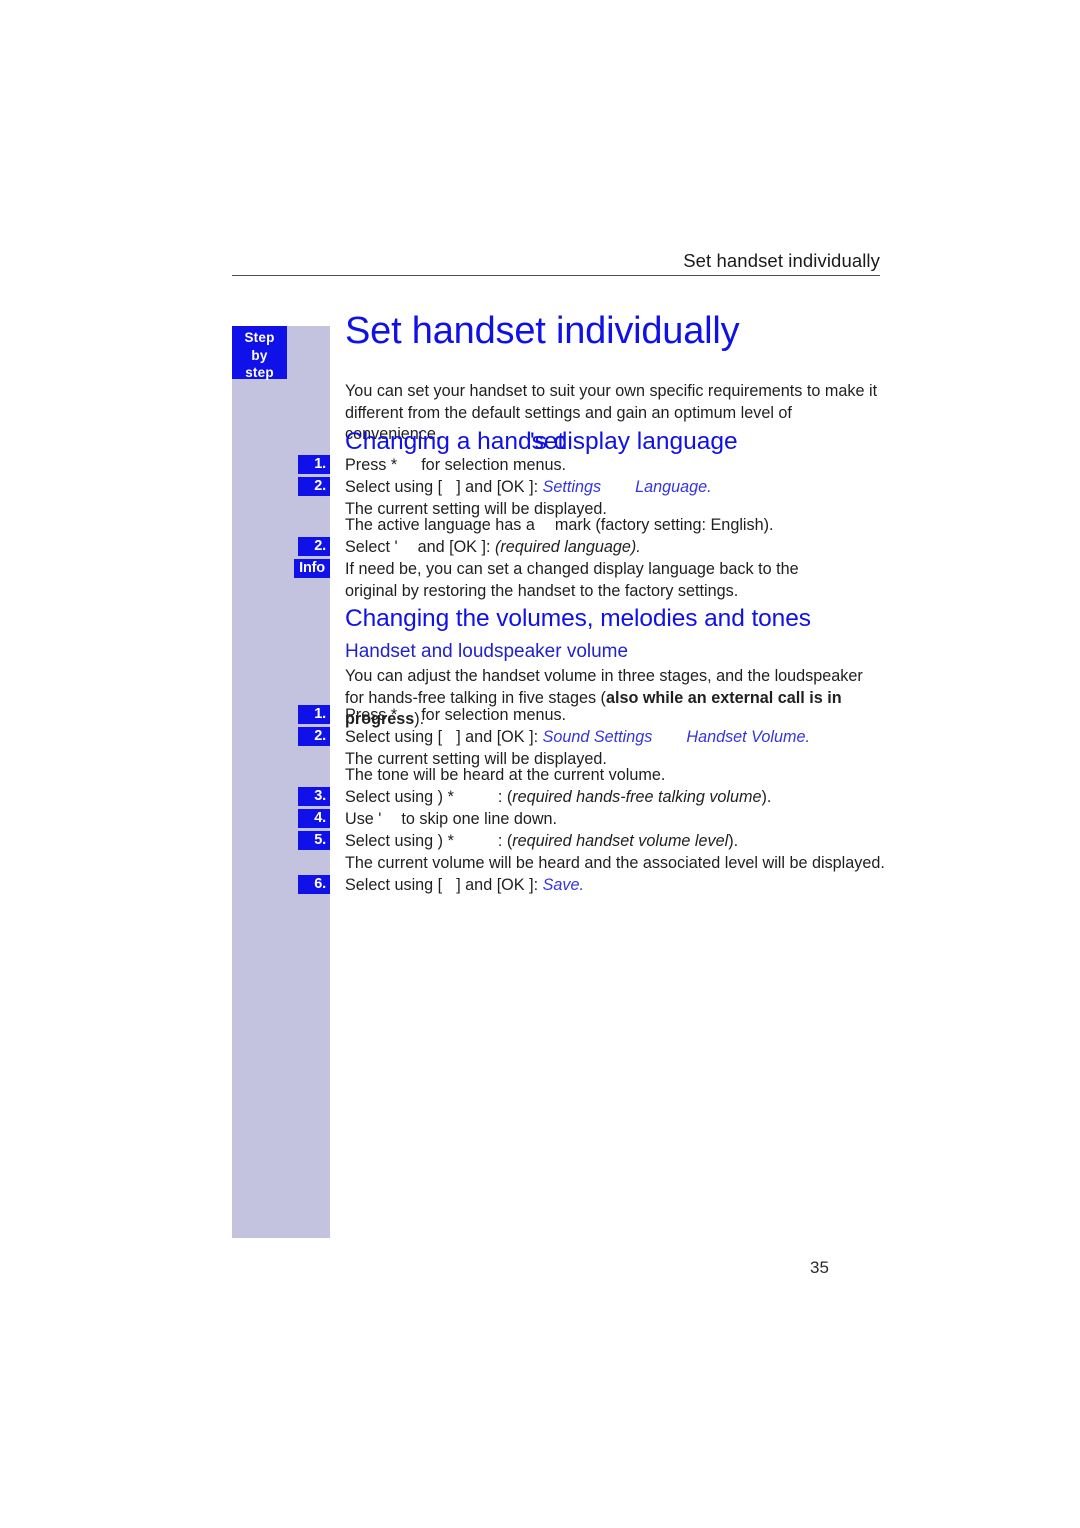 The height and width of the screenshot is (1528, 1080). What do you see at coordinates (565, 547) in the screenshot?
I see `step-text-italic: (required language)` at bounding box center [565, 547].